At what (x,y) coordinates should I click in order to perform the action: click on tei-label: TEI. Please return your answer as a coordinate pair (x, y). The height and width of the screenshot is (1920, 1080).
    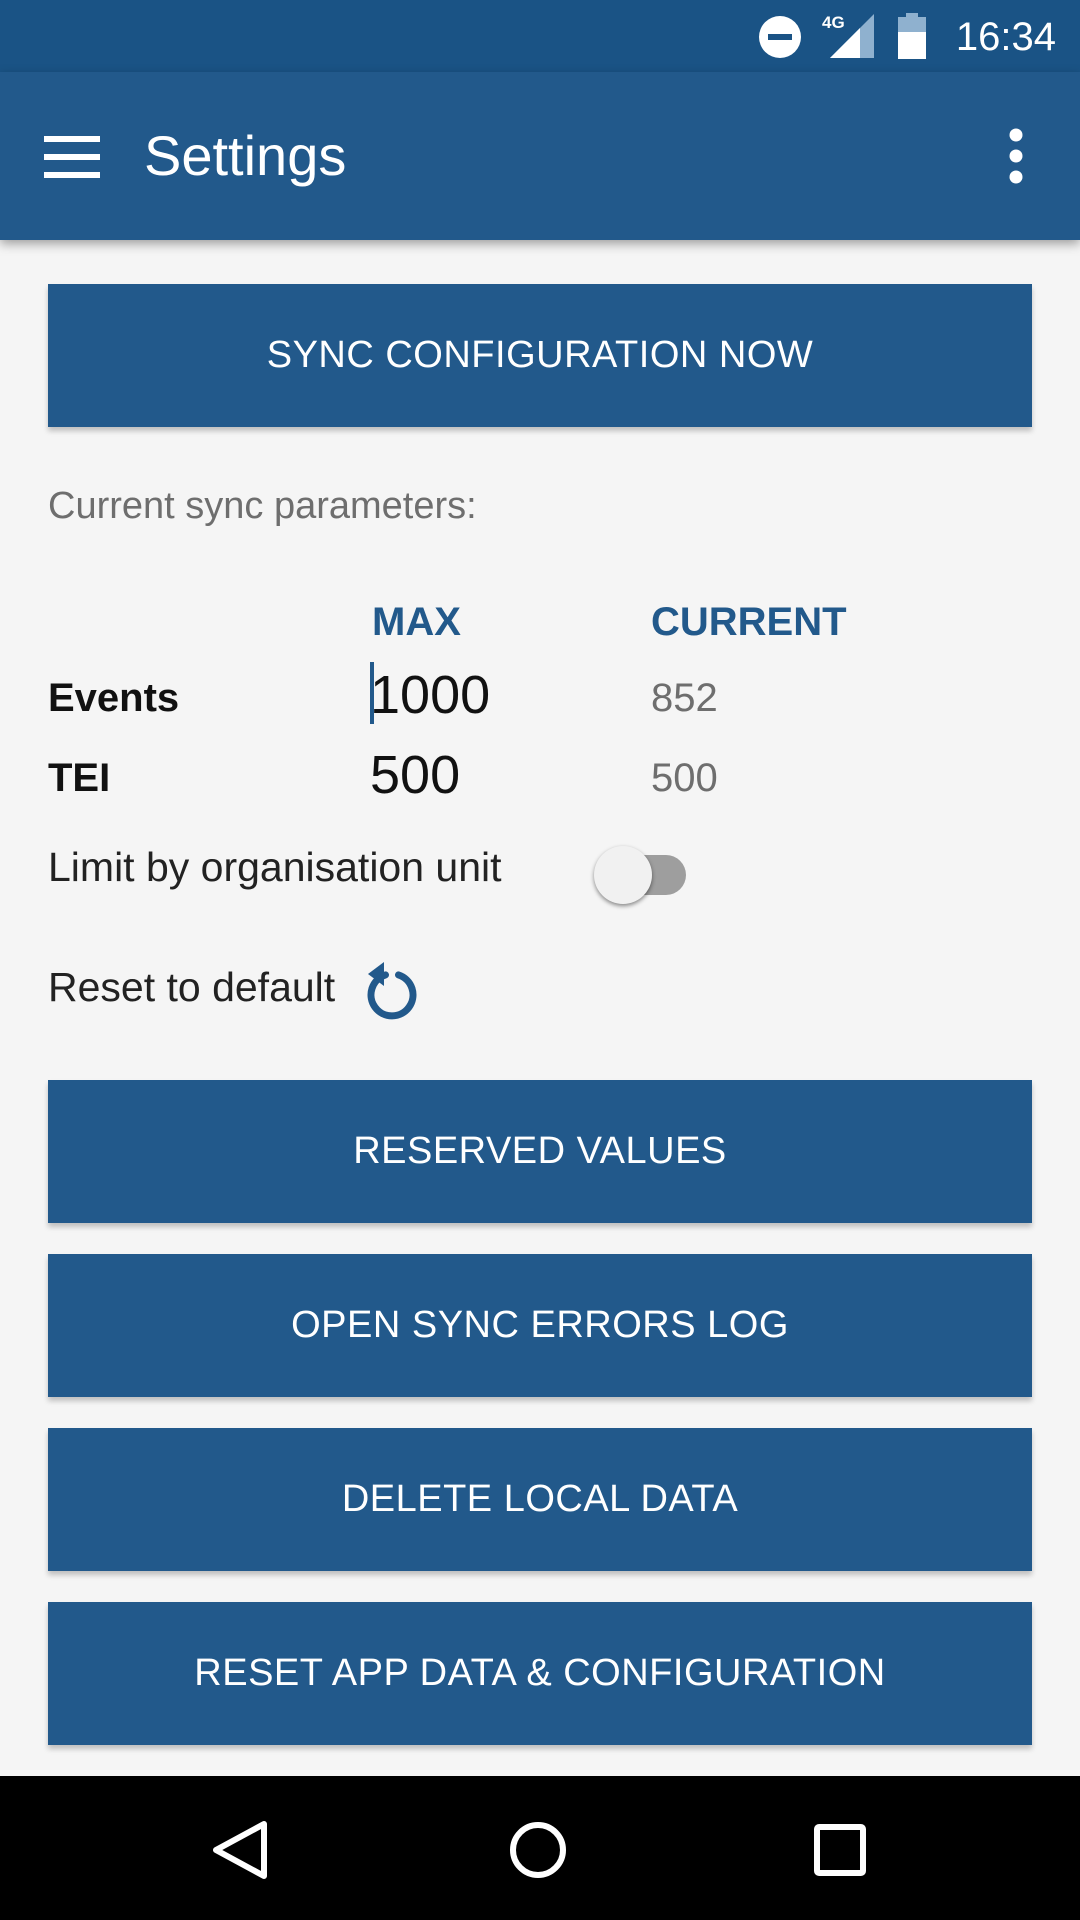
    Looking at the image, I should click on (79, 778).